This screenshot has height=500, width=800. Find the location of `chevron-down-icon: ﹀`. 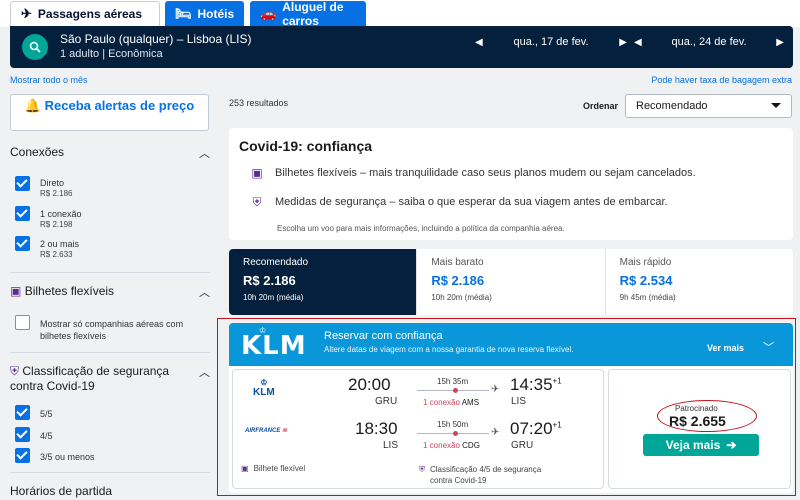

chevron-down-icon: ﹀ is located at coordinates (768, 347).